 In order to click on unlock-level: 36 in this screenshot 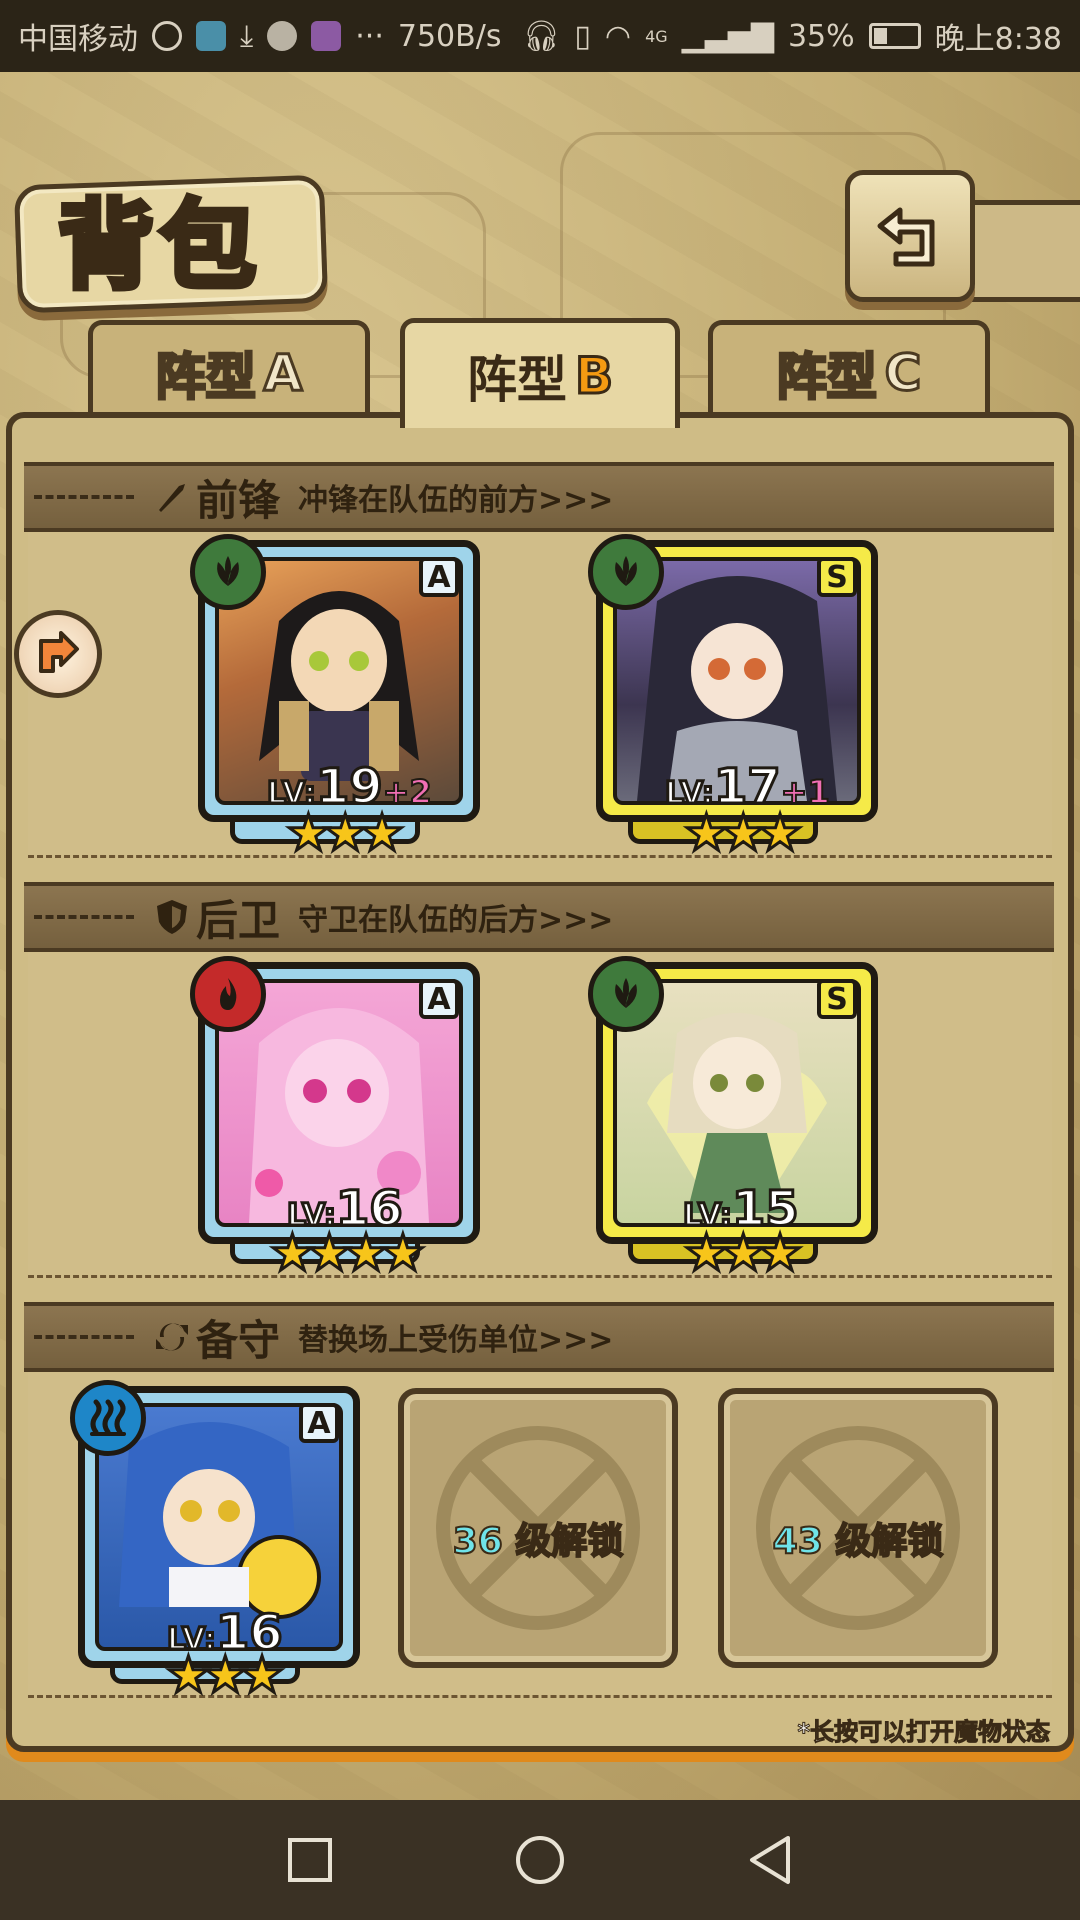, I will do `click(478, 1541)`.